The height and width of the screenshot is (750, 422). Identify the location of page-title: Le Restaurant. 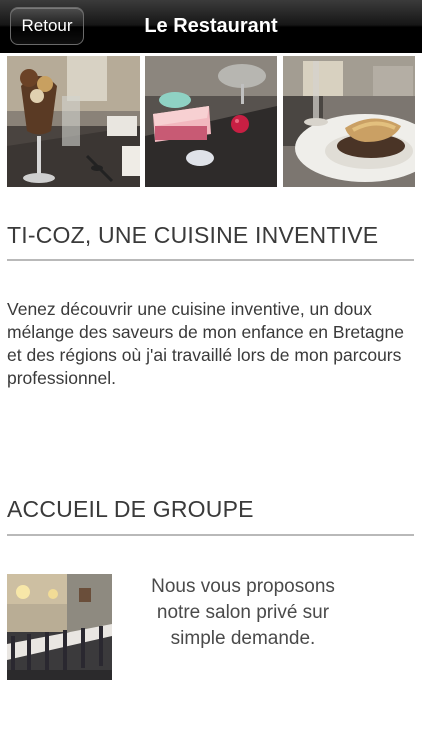
(211, 26).